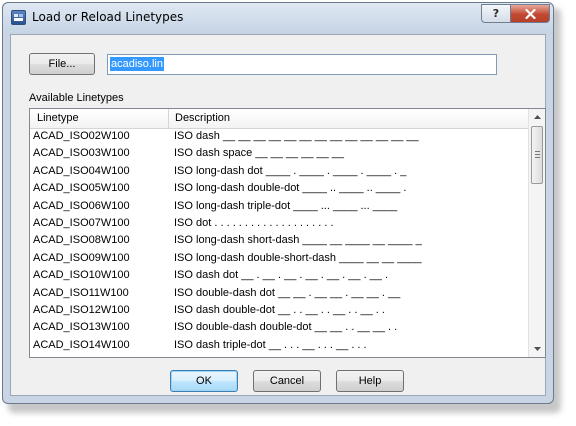 The width and height of the screenshot is (576, 426). I want to click on scroll-down-button, so click(537, 349).